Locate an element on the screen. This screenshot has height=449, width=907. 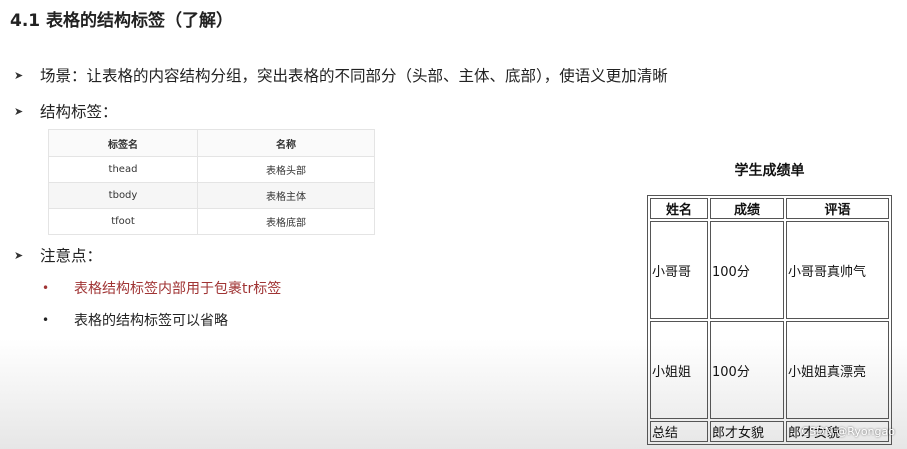
bullet-structure-tags-text: 结构标签： is located at coordinates (79, 112).